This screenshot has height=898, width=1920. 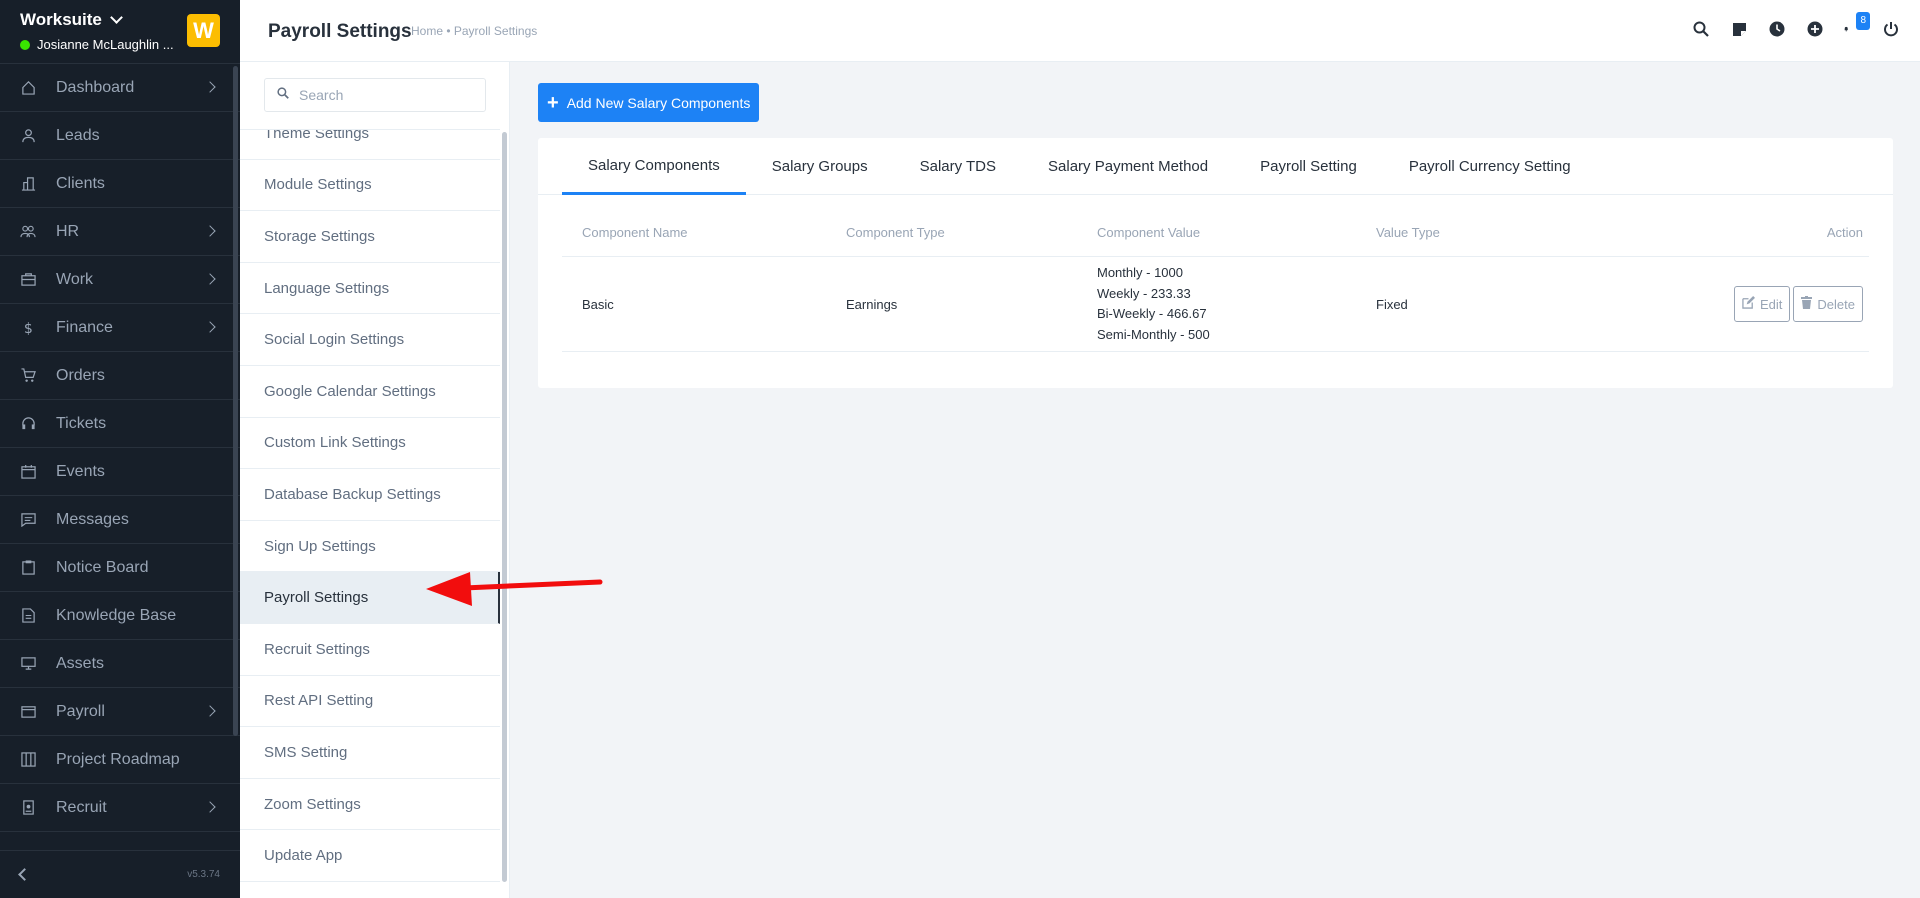 I want to click on sidebar-item-tickets: Tickets, so click(x=120, y=424).